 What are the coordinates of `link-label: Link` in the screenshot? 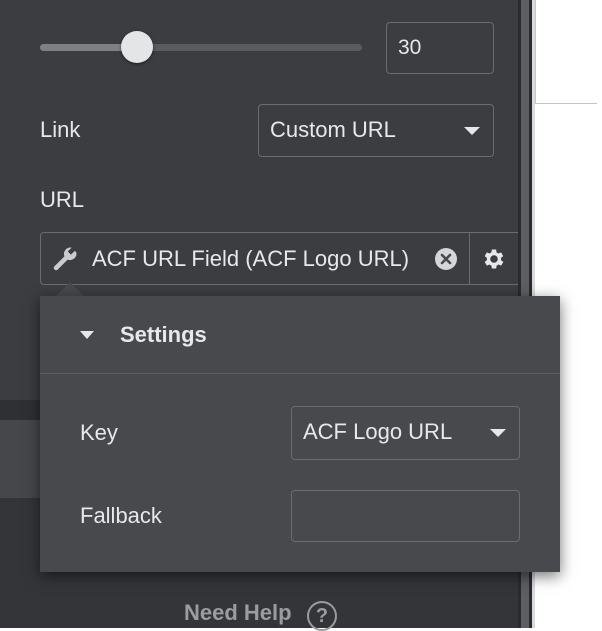 It's located at (60, 129).